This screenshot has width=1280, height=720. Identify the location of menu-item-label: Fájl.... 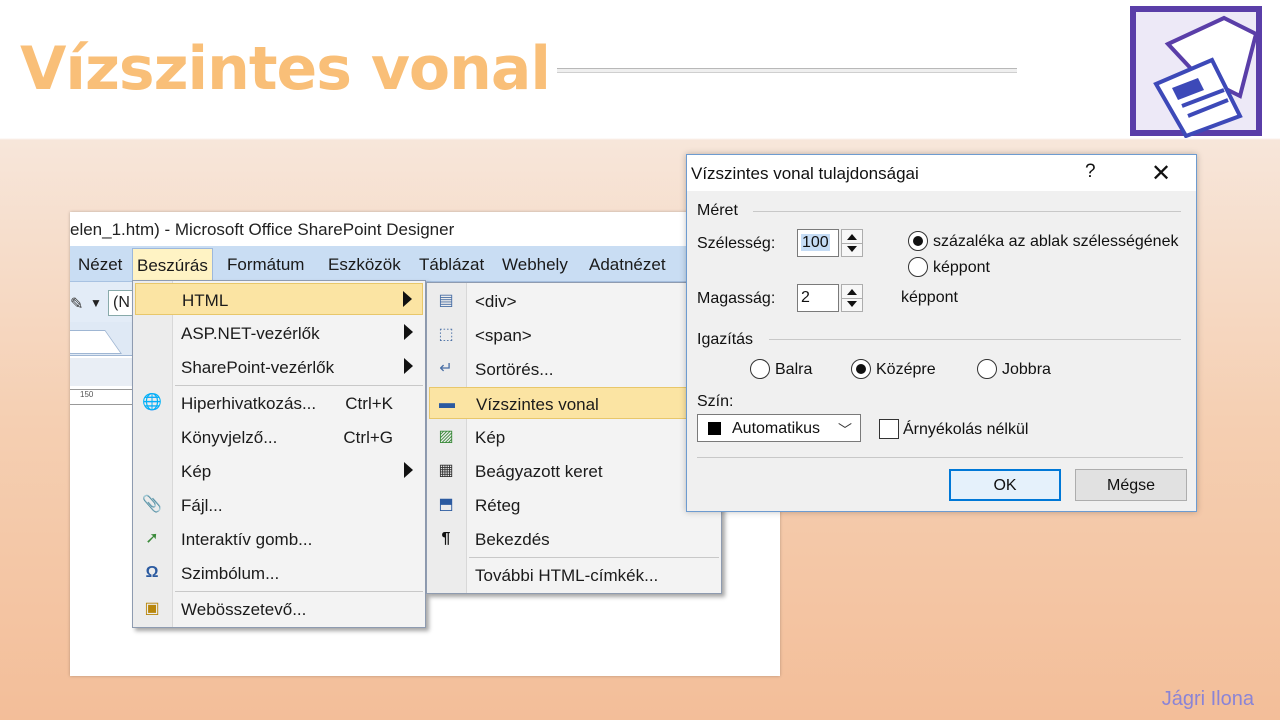
(202, 505).